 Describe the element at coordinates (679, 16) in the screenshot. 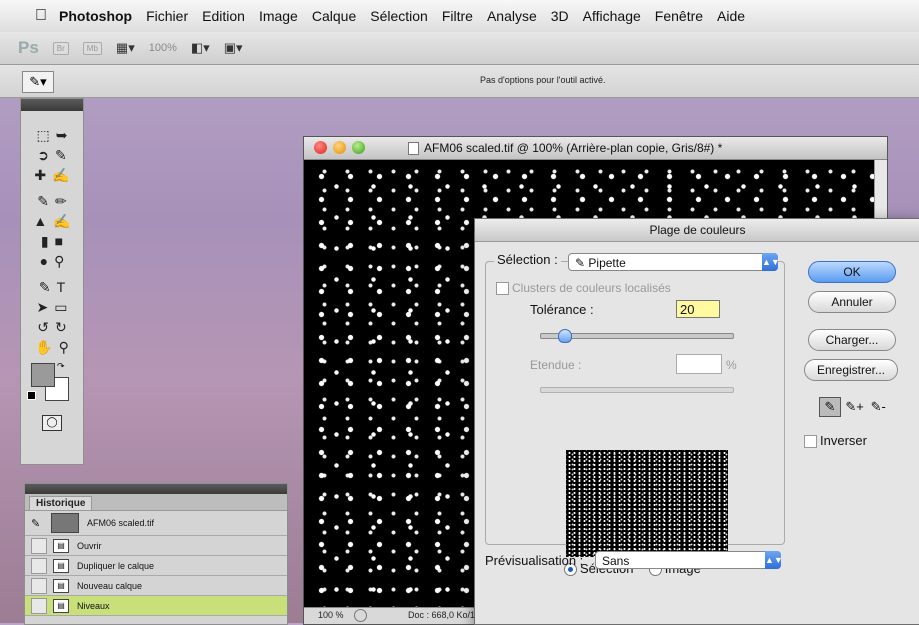

I see `menu-fenetre: Fenêtre` at that location.